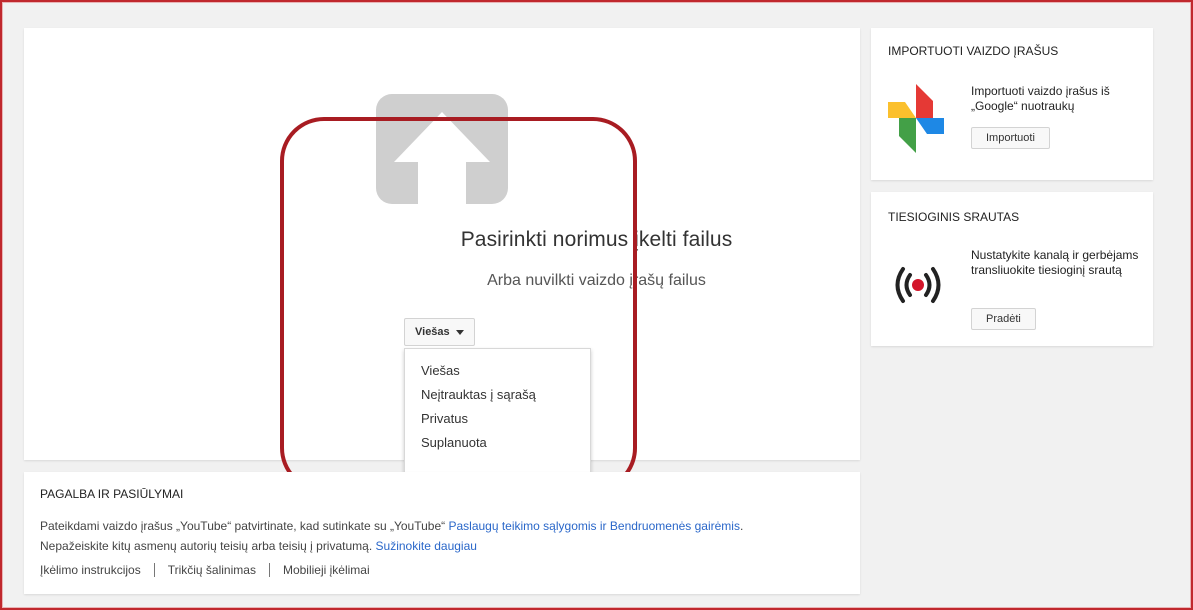  Describe the element at coordinates (675, 526) in the screenshot. I see `community-guidelines-link: Bendruomenės gairėmis` at that location.